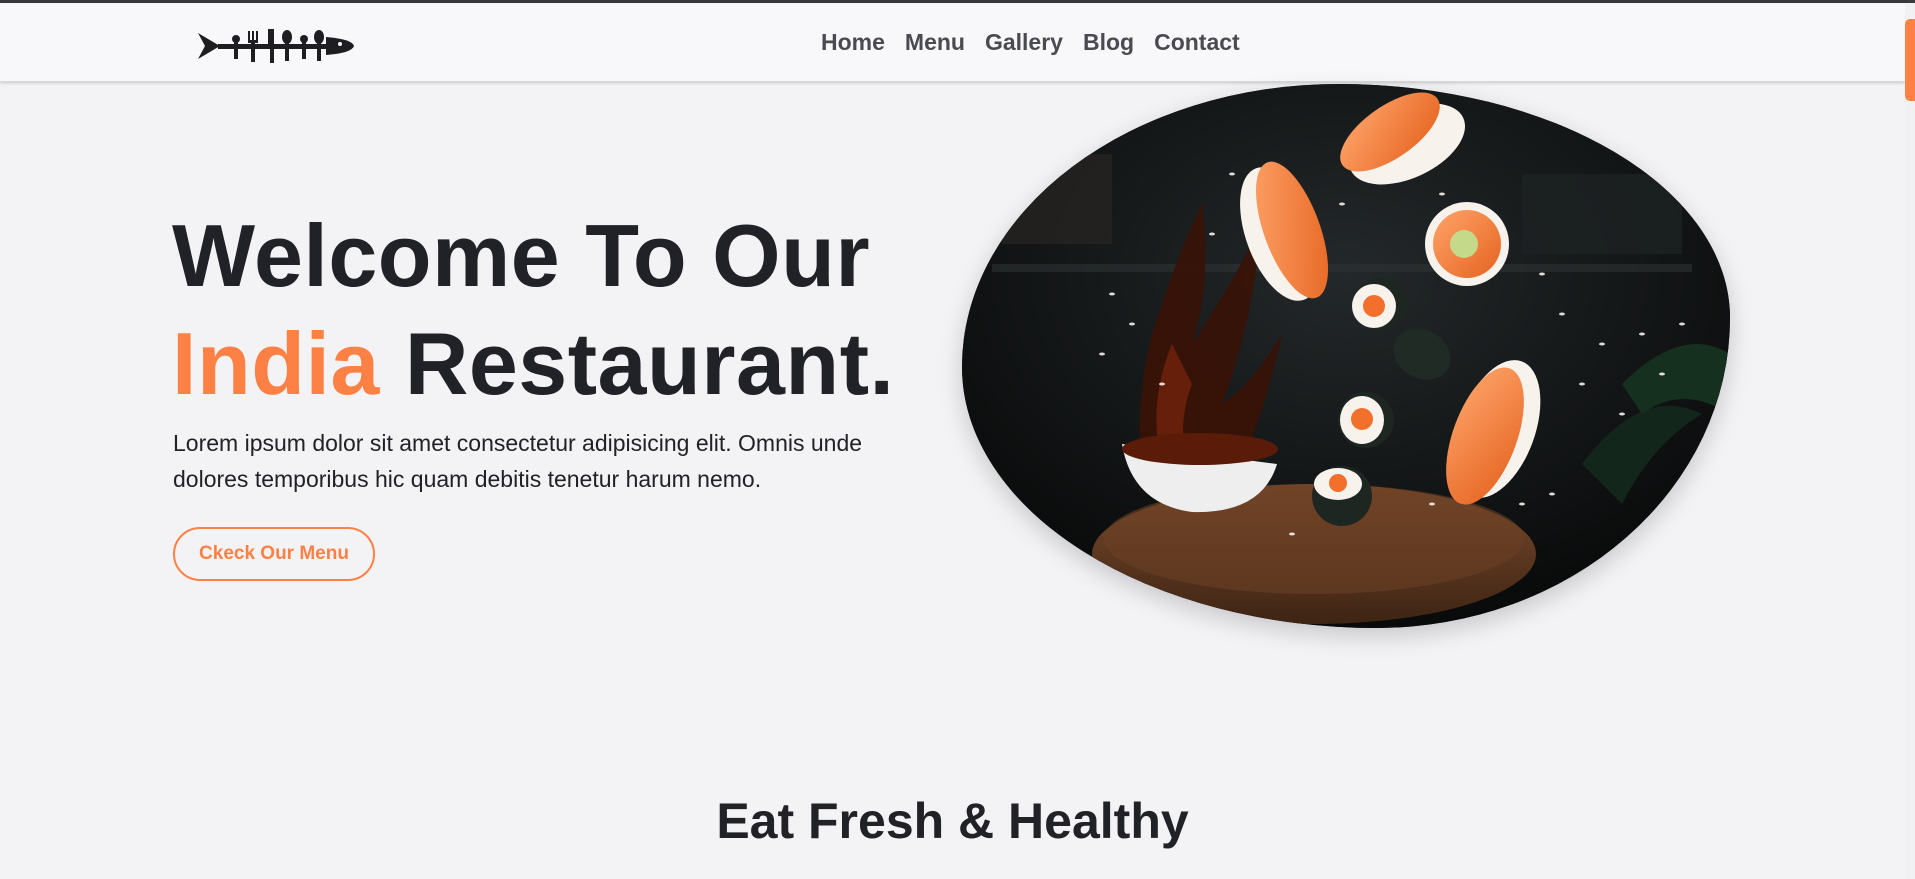 This screenshot has width=1915, height=879. What do you see at coordinates (1024, 42) in the screenshot?
I see `nav-link-gallery: Gallery` at bounding box center [1024, 42].